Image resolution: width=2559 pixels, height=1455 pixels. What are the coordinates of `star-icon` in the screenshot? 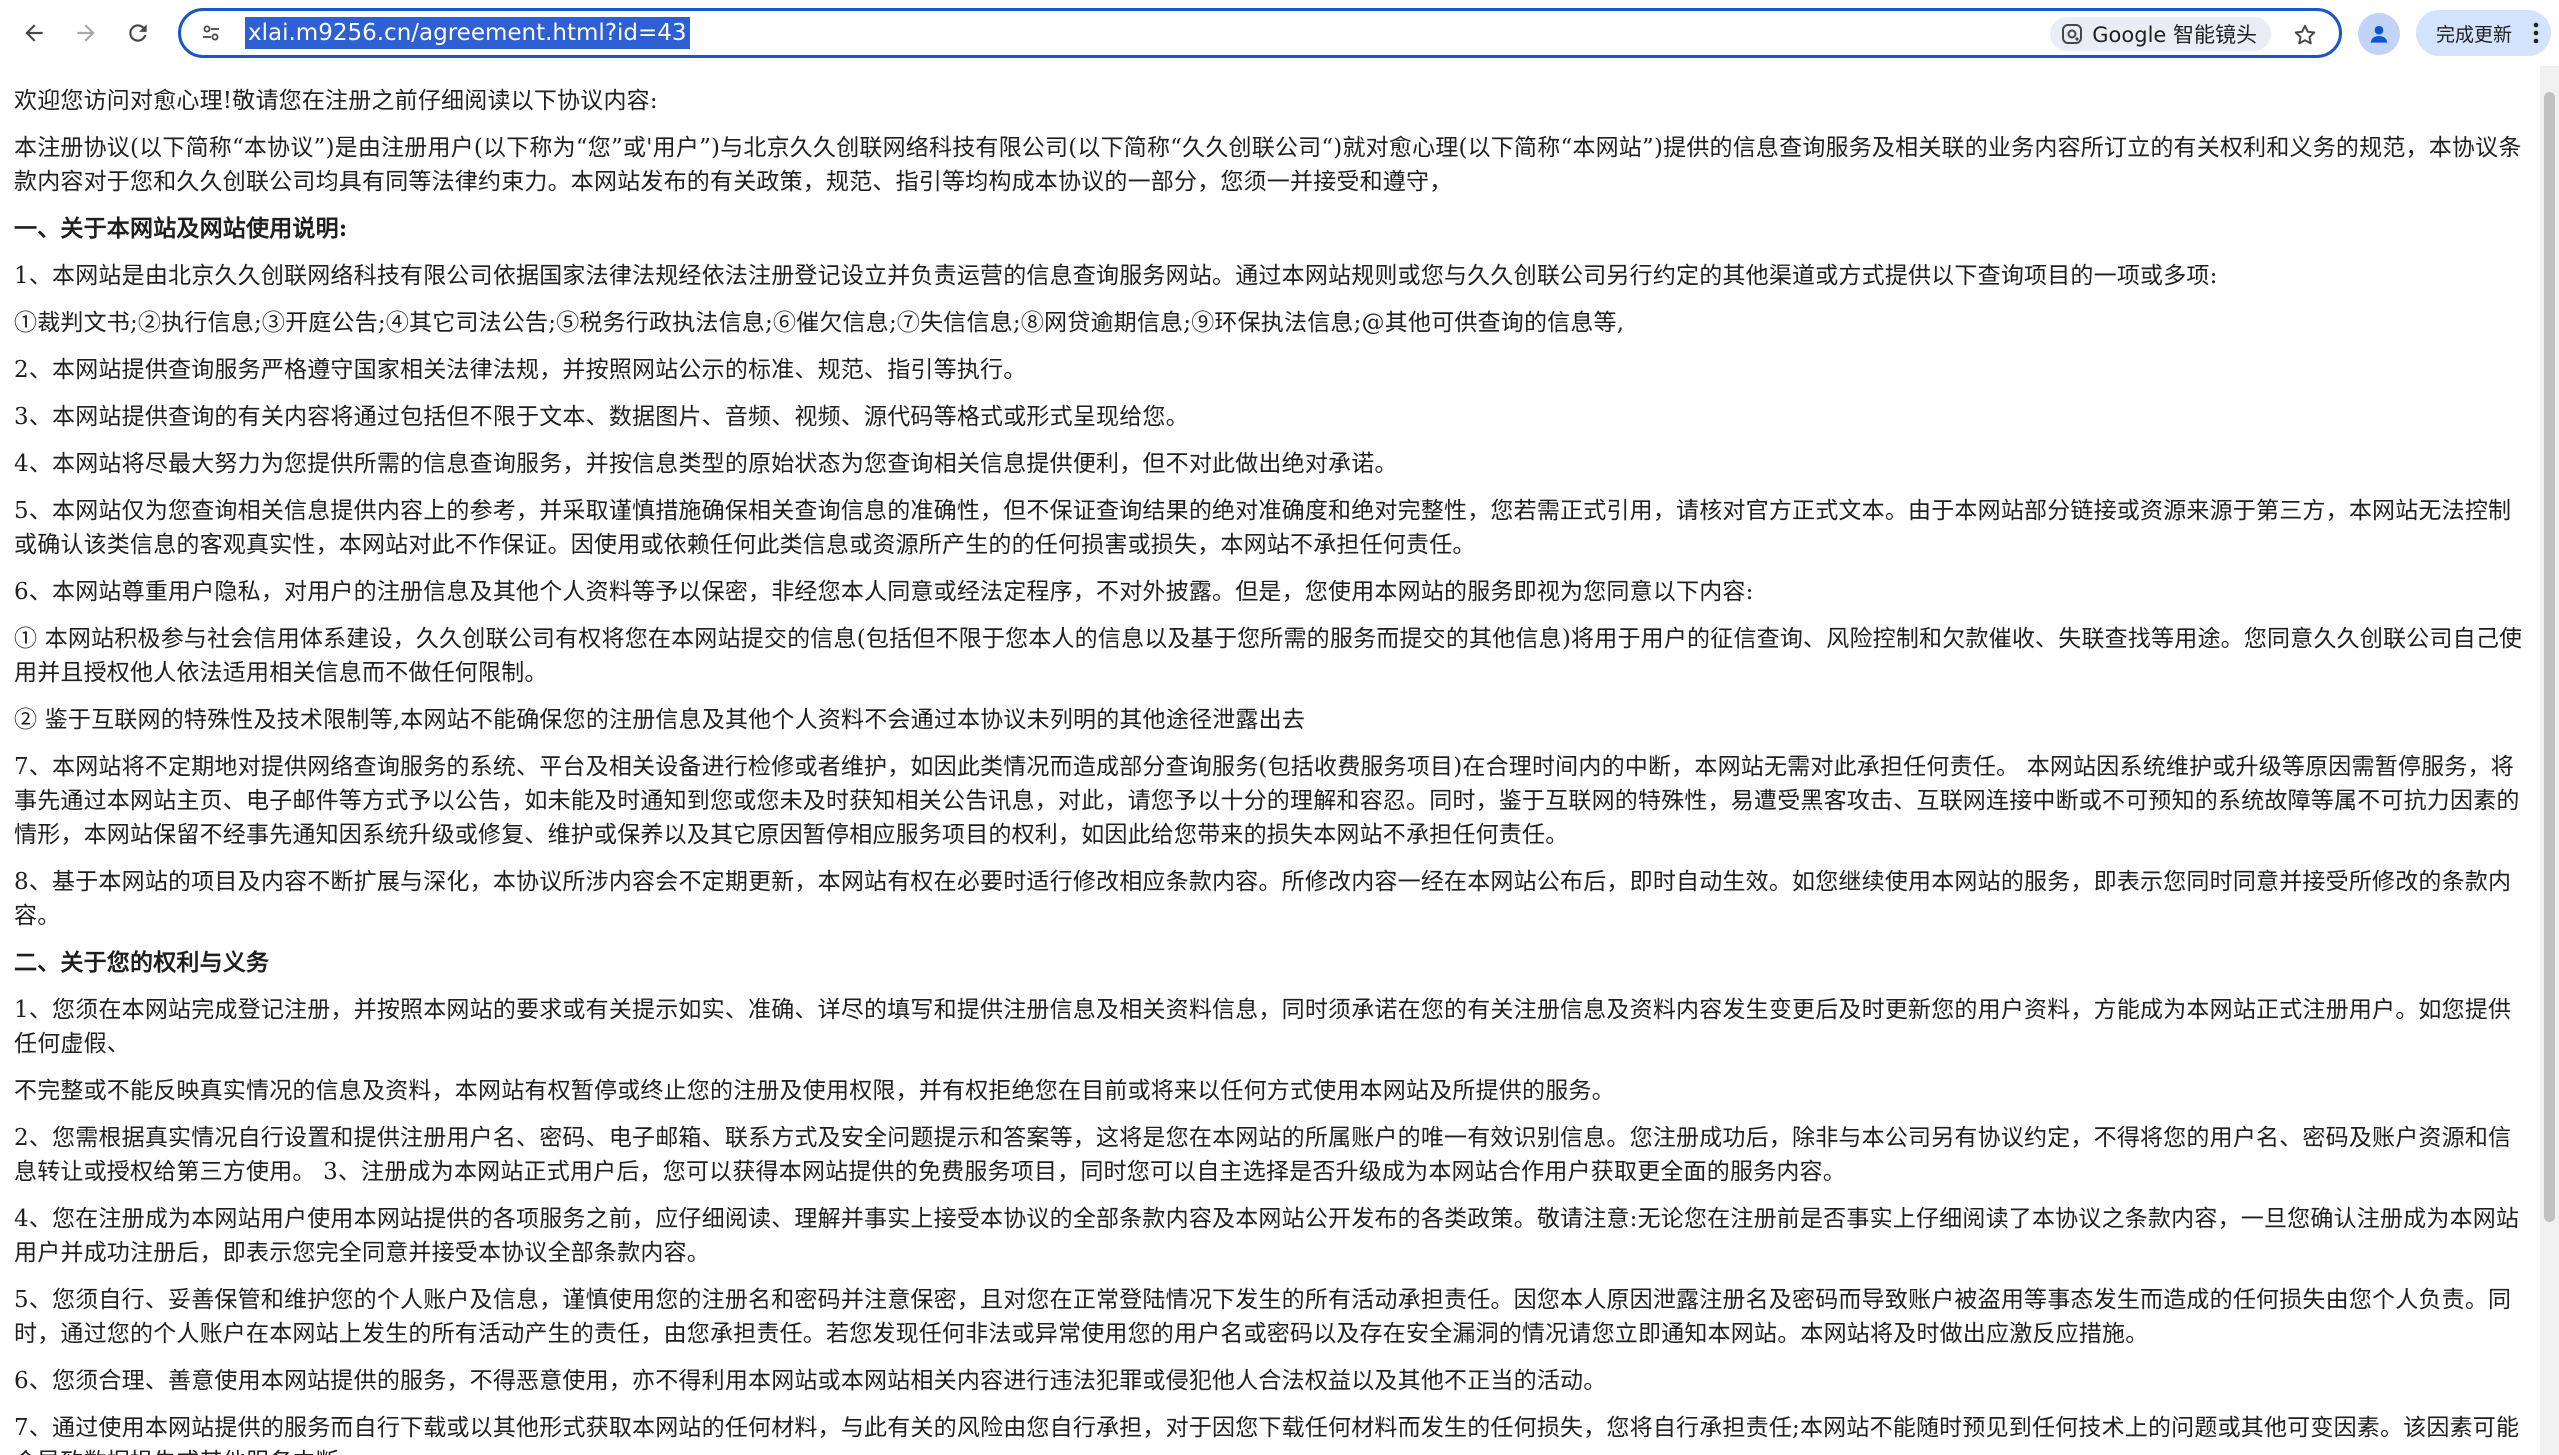 It's located at (2305, 34).